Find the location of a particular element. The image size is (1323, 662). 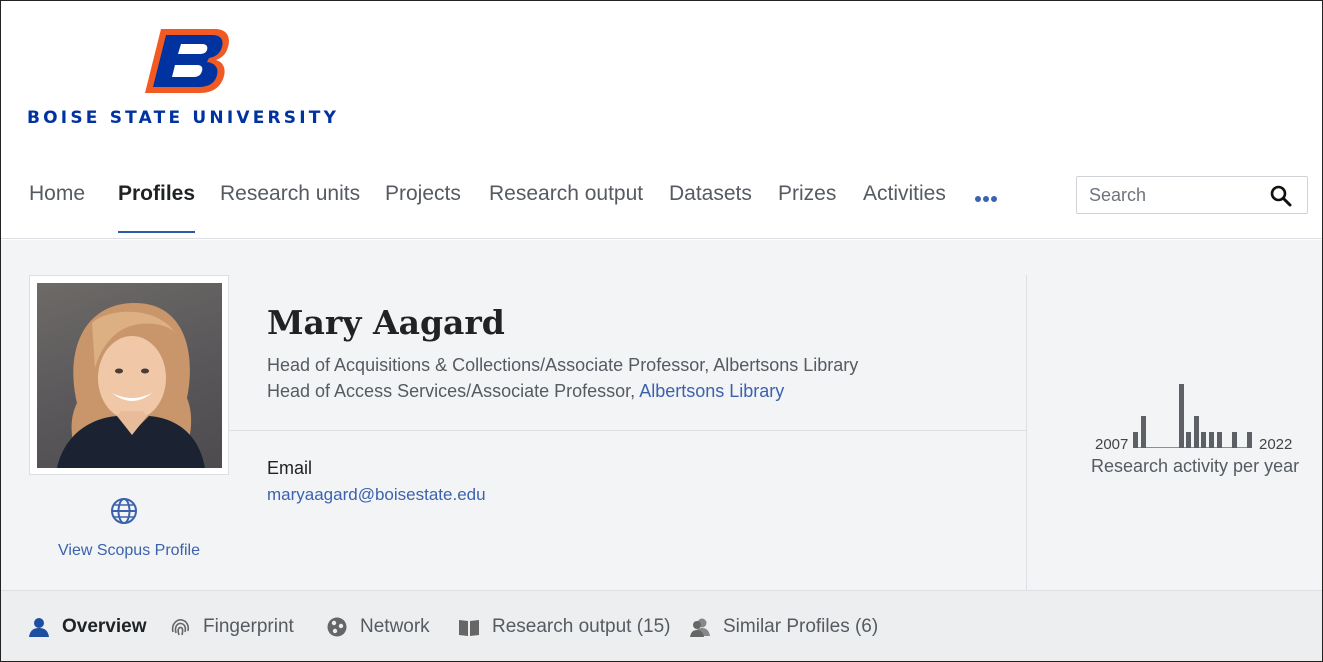

network-icon is located at coordinates (337, 627).